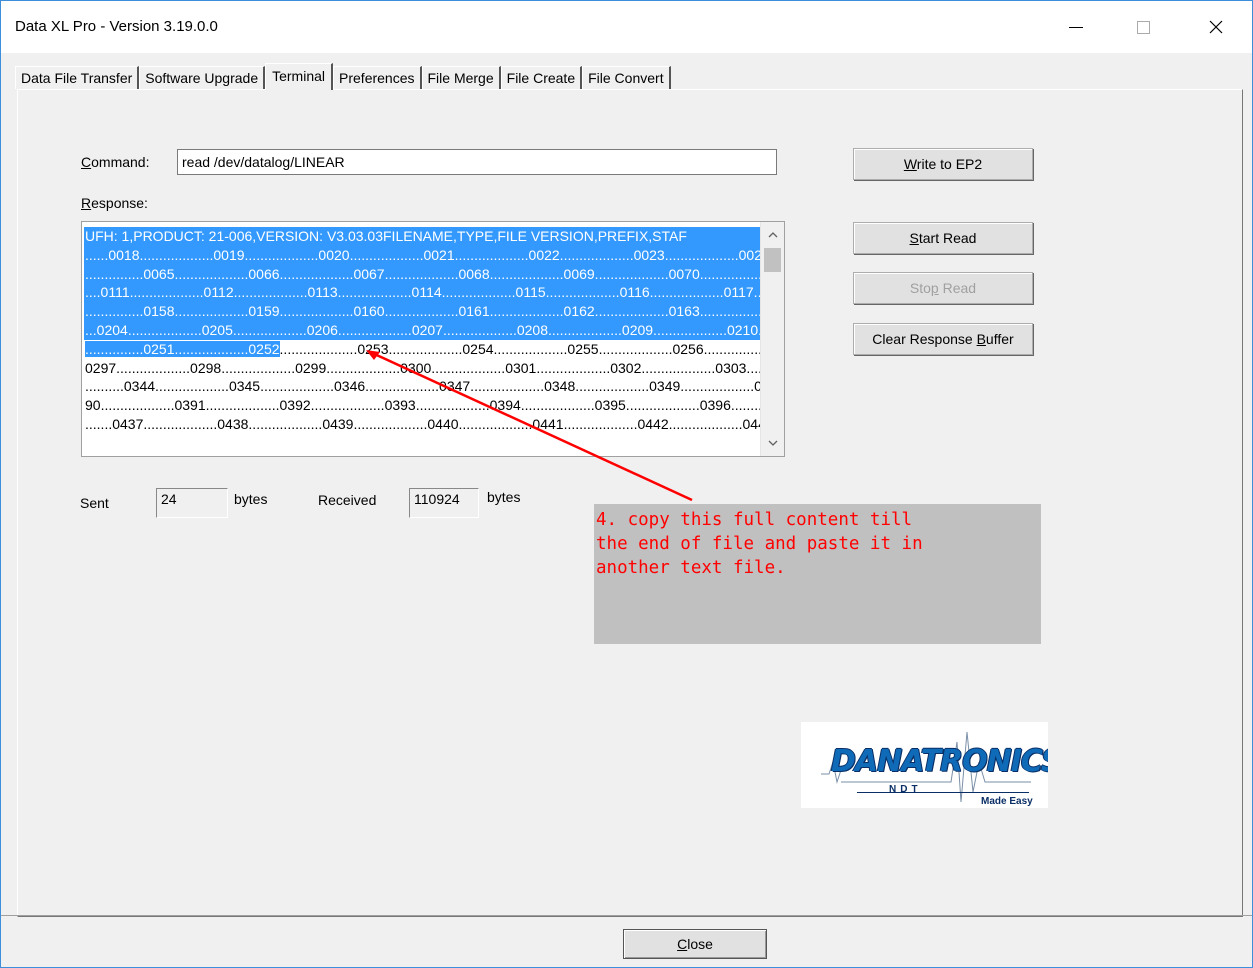 This screenshot has width=1253, height=968. Describe the element at coordinates (772, 339) in the screenshot. I see `response-scrollbar` at that location.